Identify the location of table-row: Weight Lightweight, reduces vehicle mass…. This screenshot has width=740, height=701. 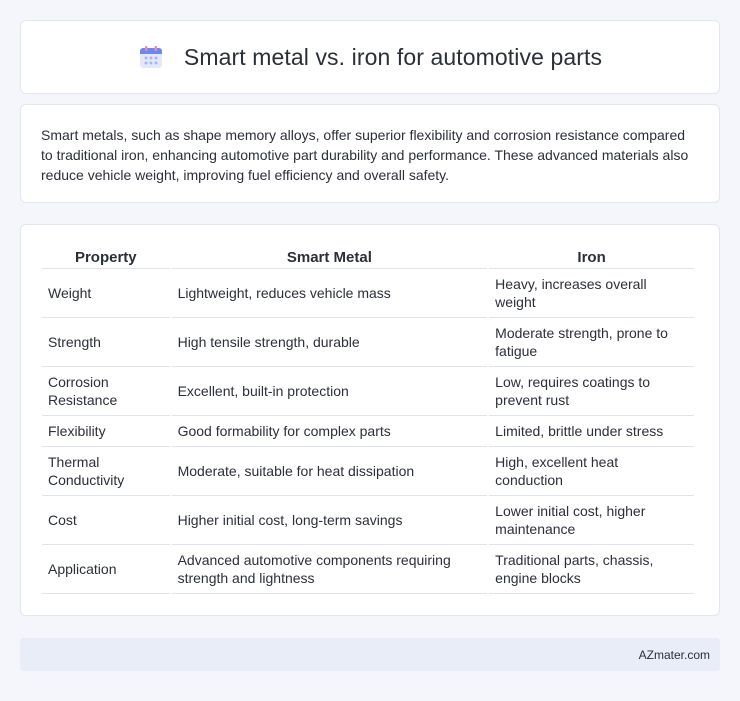
(368, 293).